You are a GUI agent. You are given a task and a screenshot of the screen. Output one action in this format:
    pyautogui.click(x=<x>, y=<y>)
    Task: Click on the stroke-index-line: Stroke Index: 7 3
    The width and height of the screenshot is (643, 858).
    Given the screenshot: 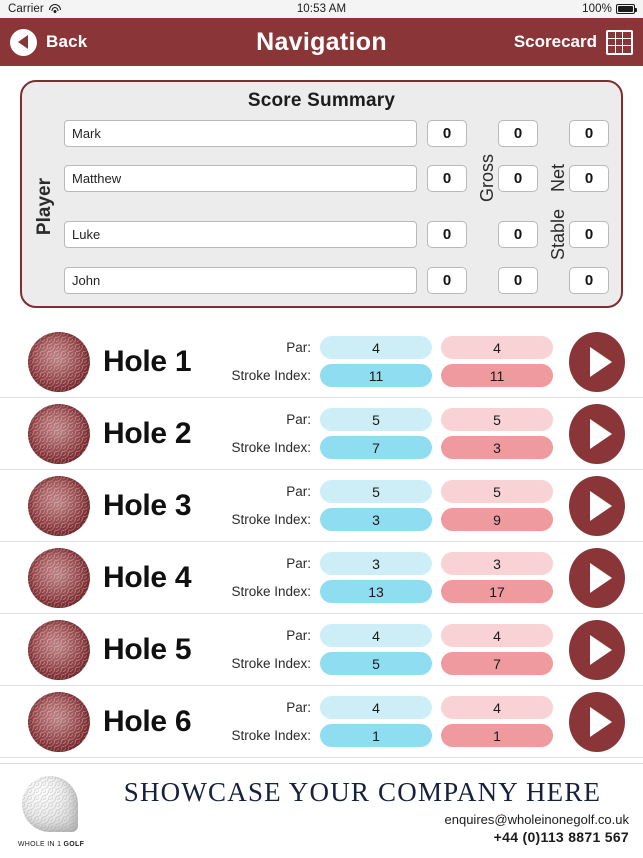 What is the action you would take?
    pyautogui.click(x=390, y=448)
    